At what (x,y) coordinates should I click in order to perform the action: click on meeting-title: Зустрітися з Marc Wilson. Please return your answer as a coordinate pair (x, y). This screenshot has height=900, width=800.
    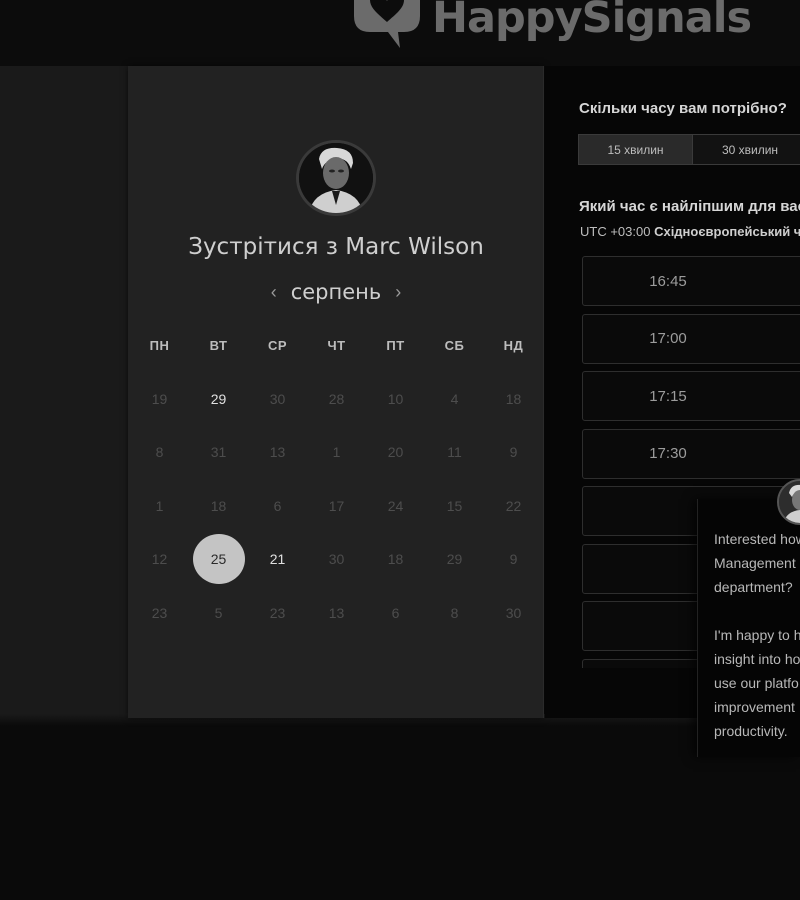
    Looking at the image, I should click on (336, 247).